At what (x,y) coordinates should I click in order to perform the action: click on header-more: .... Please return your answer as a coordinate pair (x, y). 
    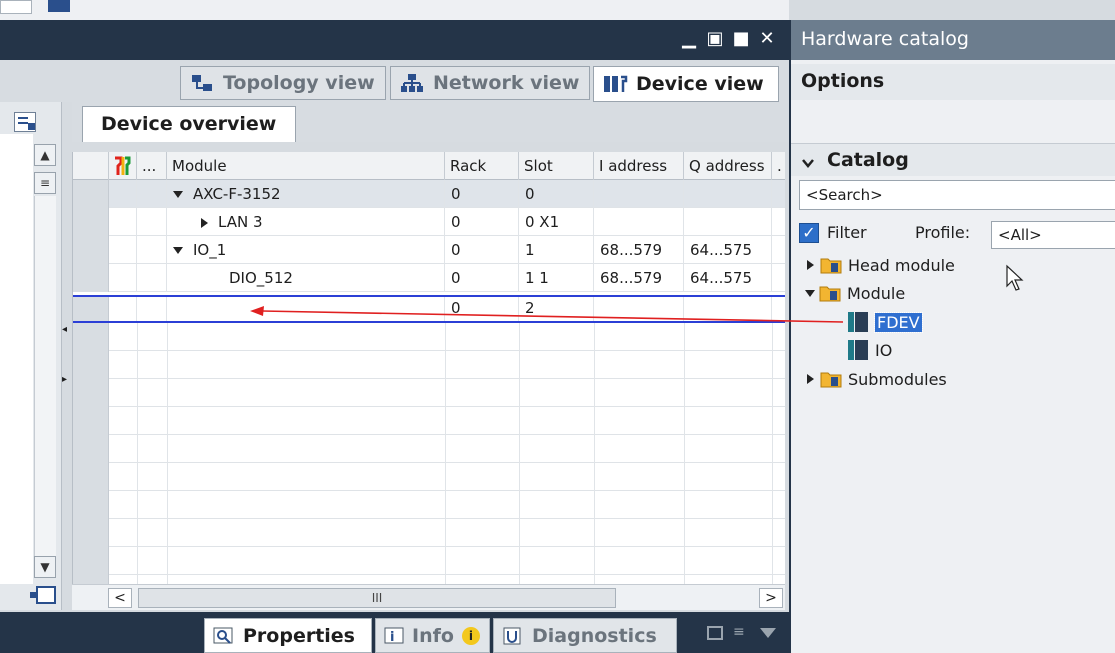
    Looking at the image, I should click on (152, 166).